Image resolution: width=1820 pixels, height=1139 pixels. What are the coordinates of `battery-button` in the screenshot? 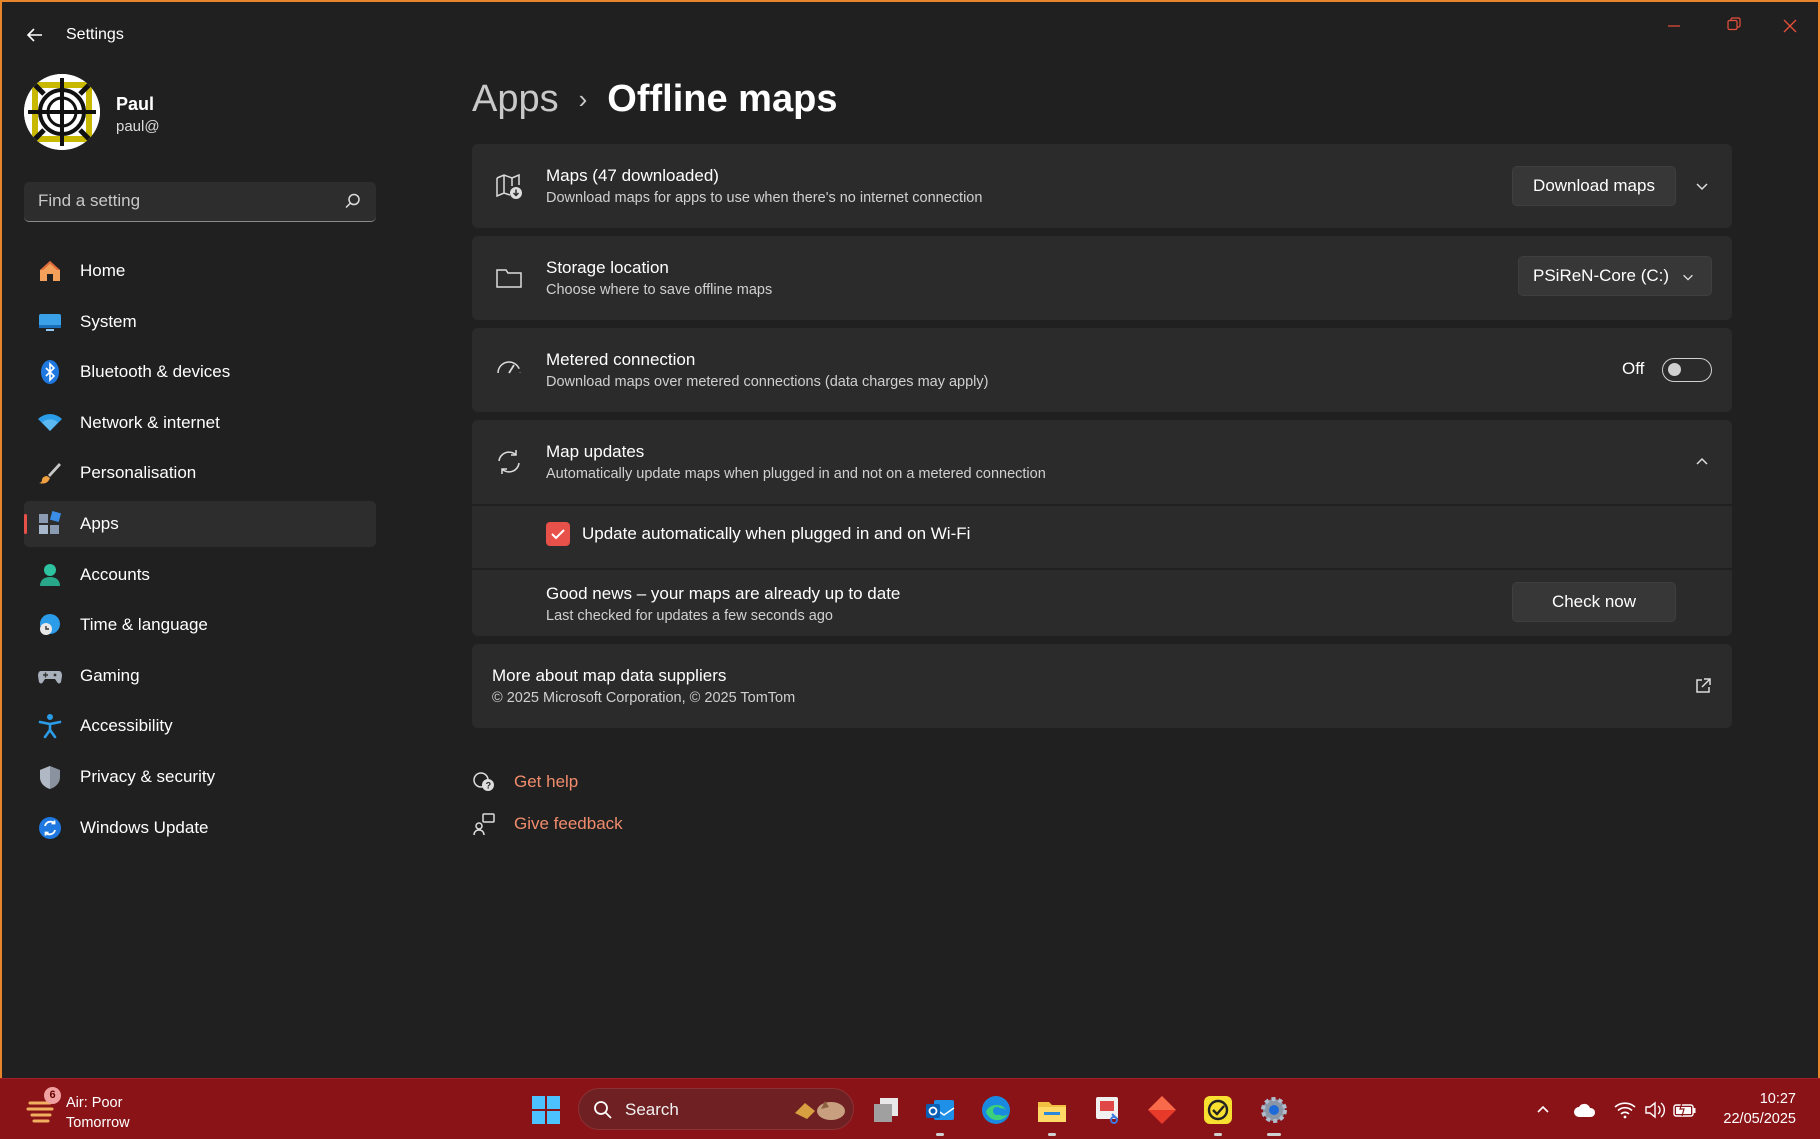 It's located at (1685, 1110).